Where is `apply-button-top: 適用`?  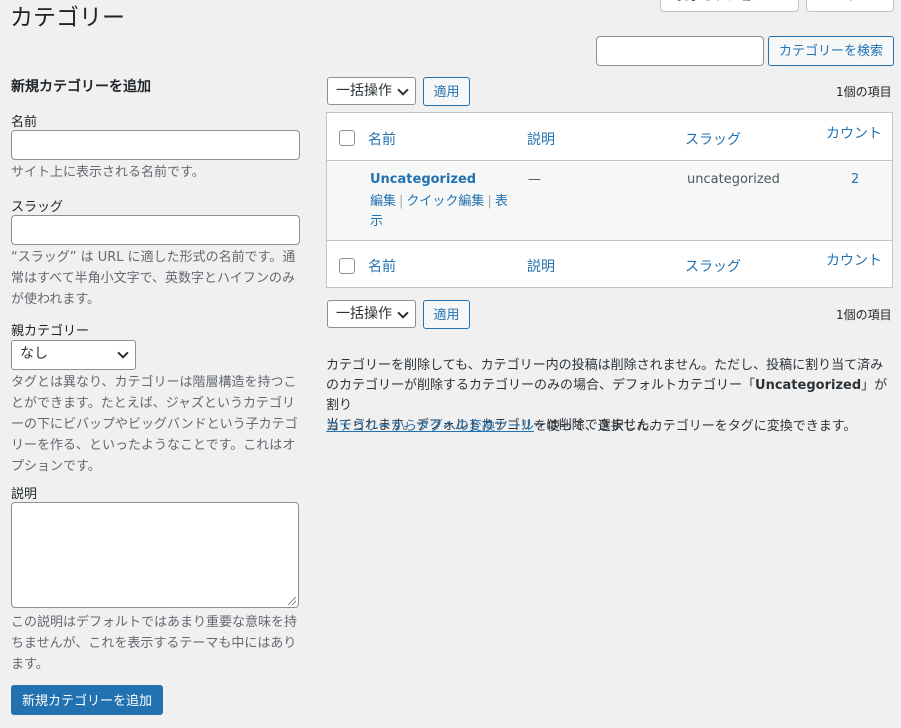
apply-button-top: 適用 is located at coordinates (446, 91).